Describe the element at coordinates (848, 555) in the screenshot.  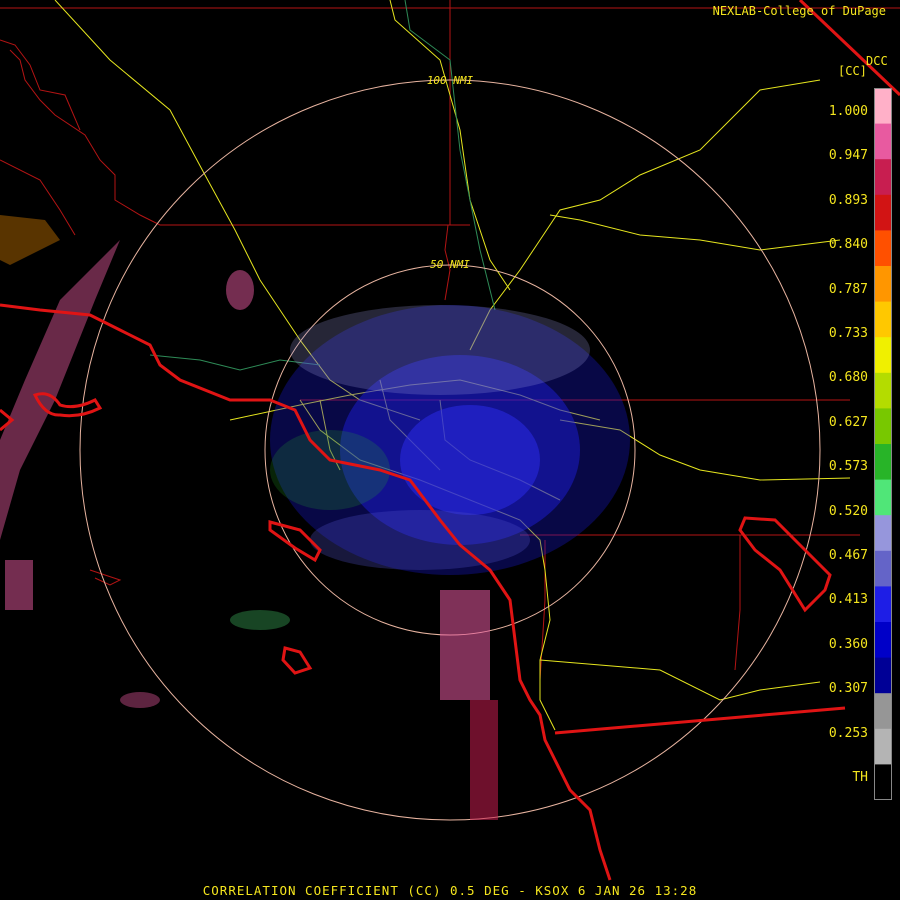
I see `colorbar-tick-label: 0.467` at that location.